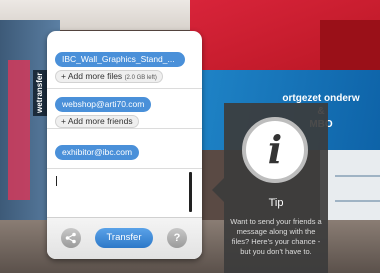 The width and height of the screenshot is (380, 273). What do you see at coordinates (276, 203) in the screenshot?
I see `tip-title: Tip` at bounding box center [276, 203].